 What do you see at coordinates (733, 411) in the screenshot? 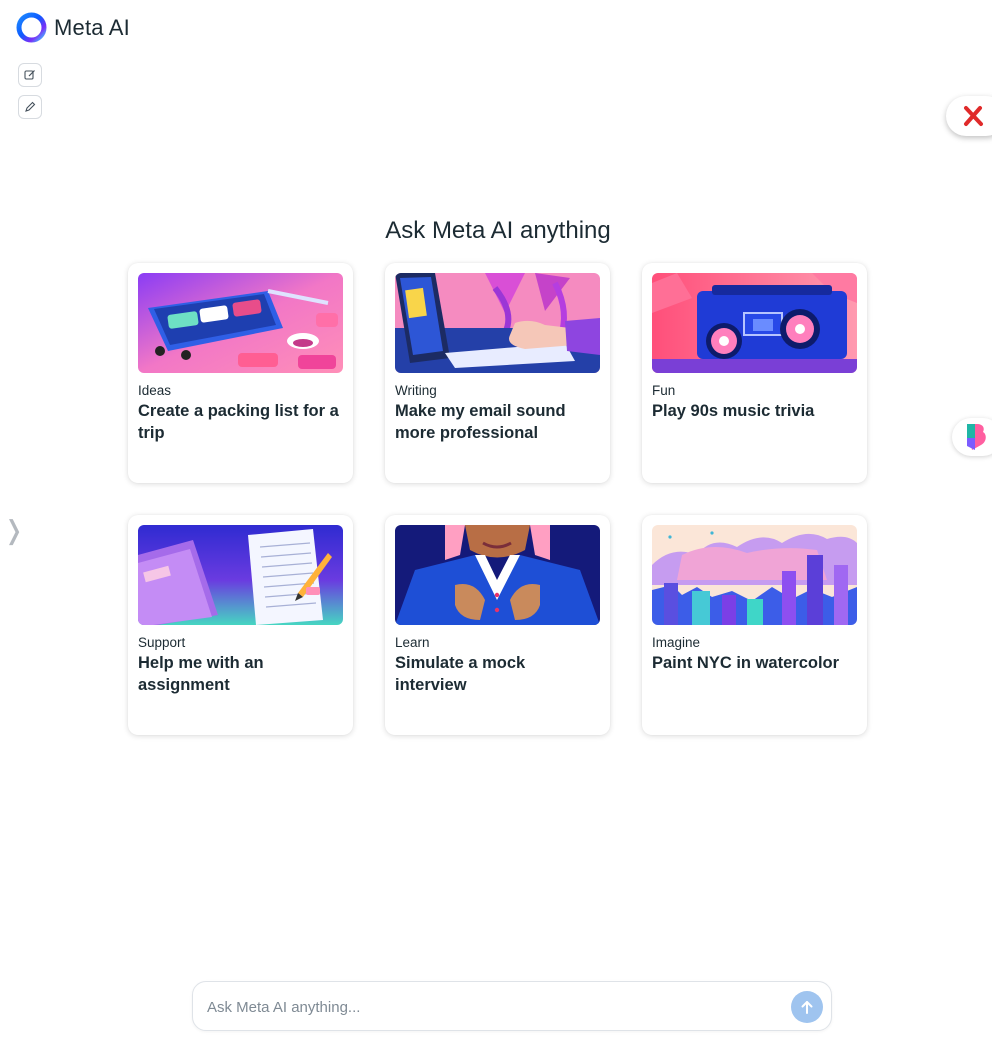
I see `card-title: Play 90s music trivia` at bounding box center [733, 411].